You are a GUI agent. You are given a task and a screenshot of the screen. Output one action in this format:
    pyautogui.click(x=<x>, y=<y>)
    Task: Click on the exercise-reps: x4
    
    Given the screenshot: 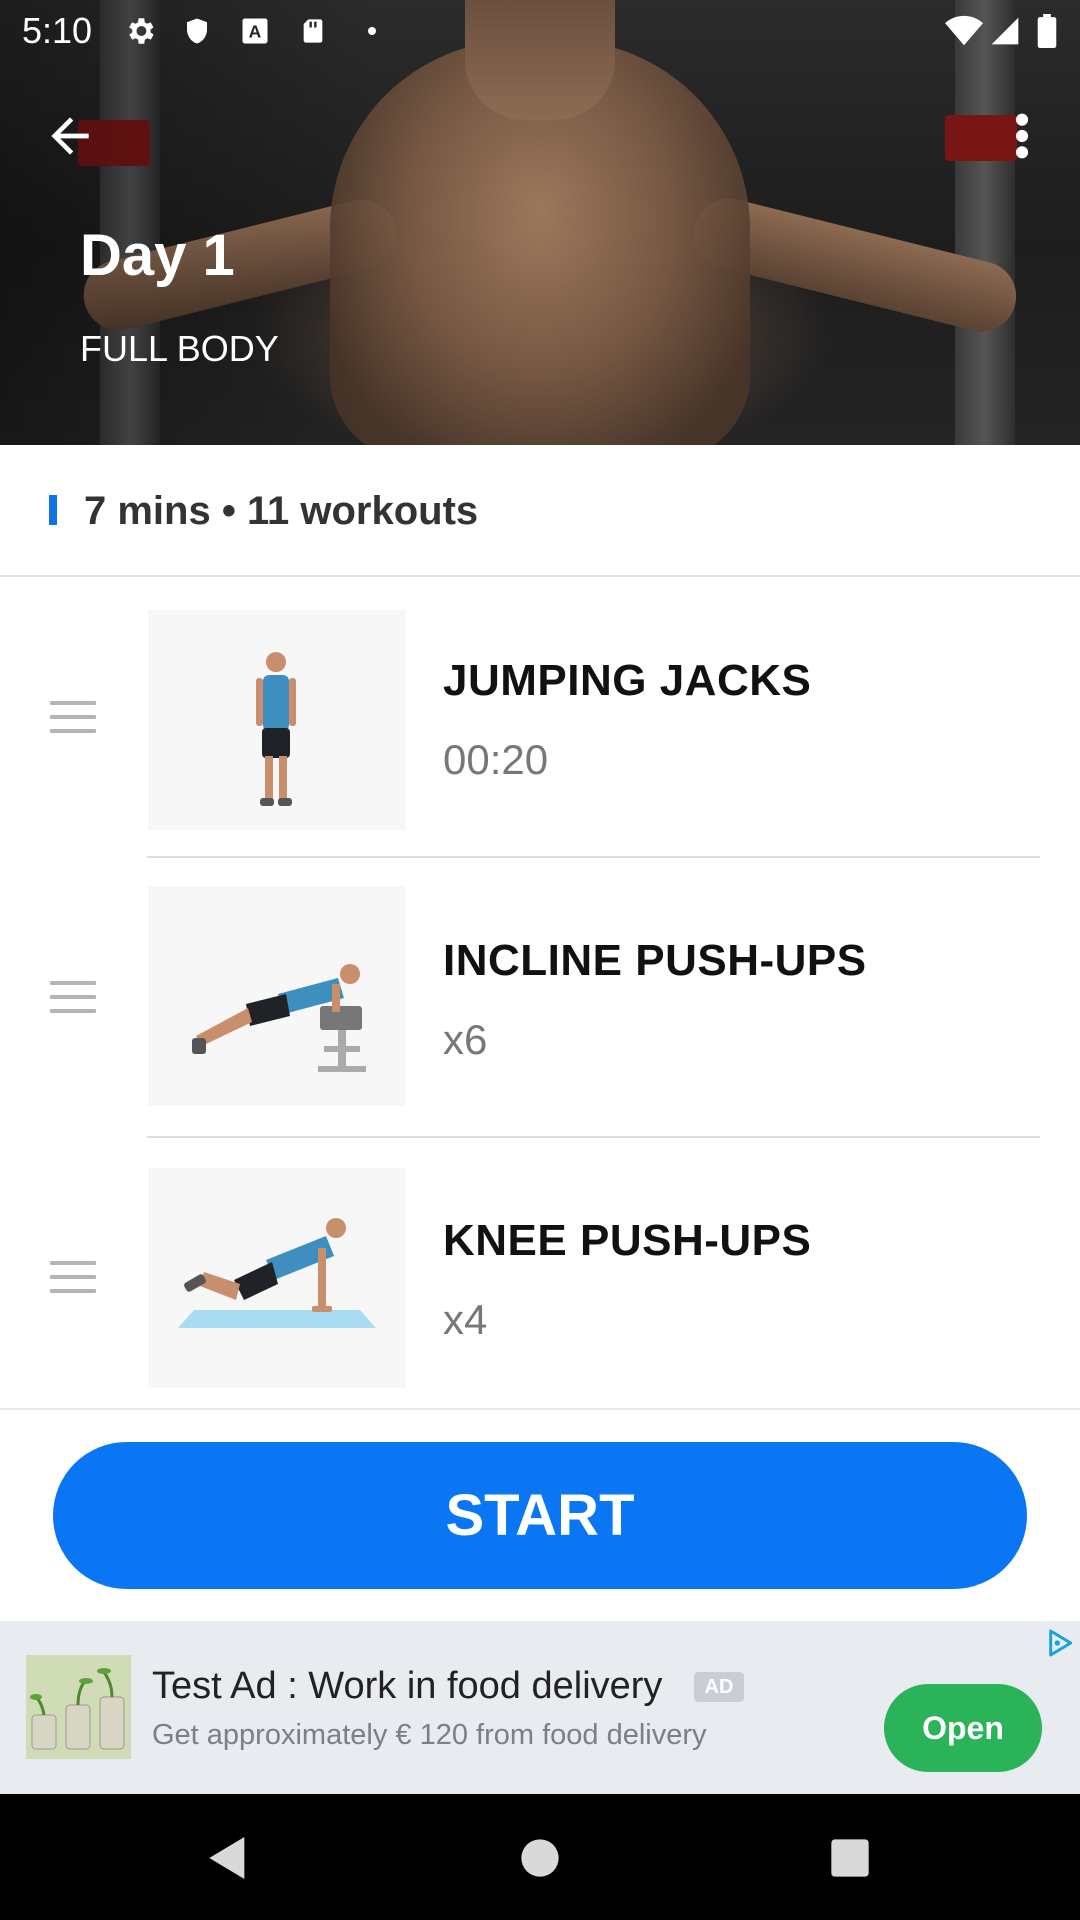 What is the action you would take?
    pyautogui.click(x=465, y=1319)
    